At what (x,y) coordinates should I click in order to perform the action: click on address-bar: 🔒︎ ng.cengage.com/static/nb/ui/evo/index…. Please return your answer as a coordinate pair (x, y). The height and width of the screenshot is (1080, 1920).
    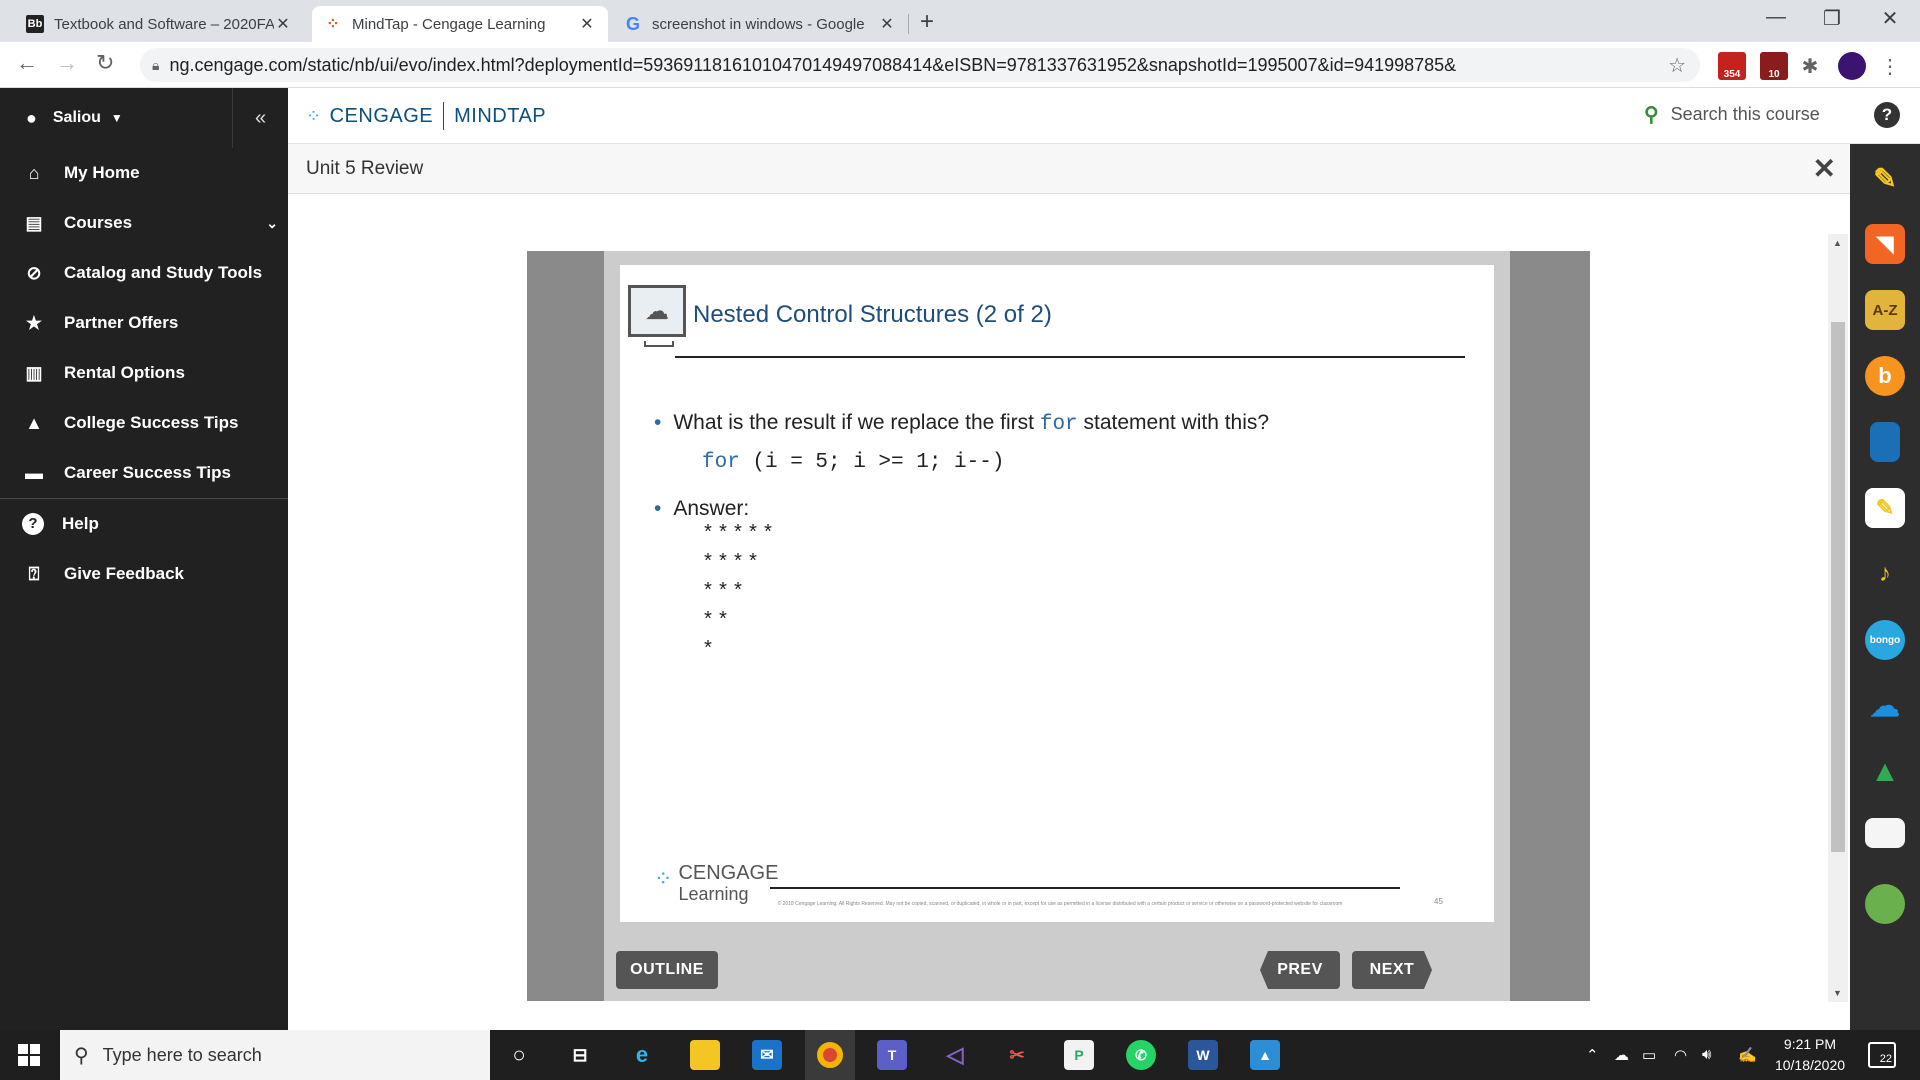
    Looking at the image, I should click on (920, 65).